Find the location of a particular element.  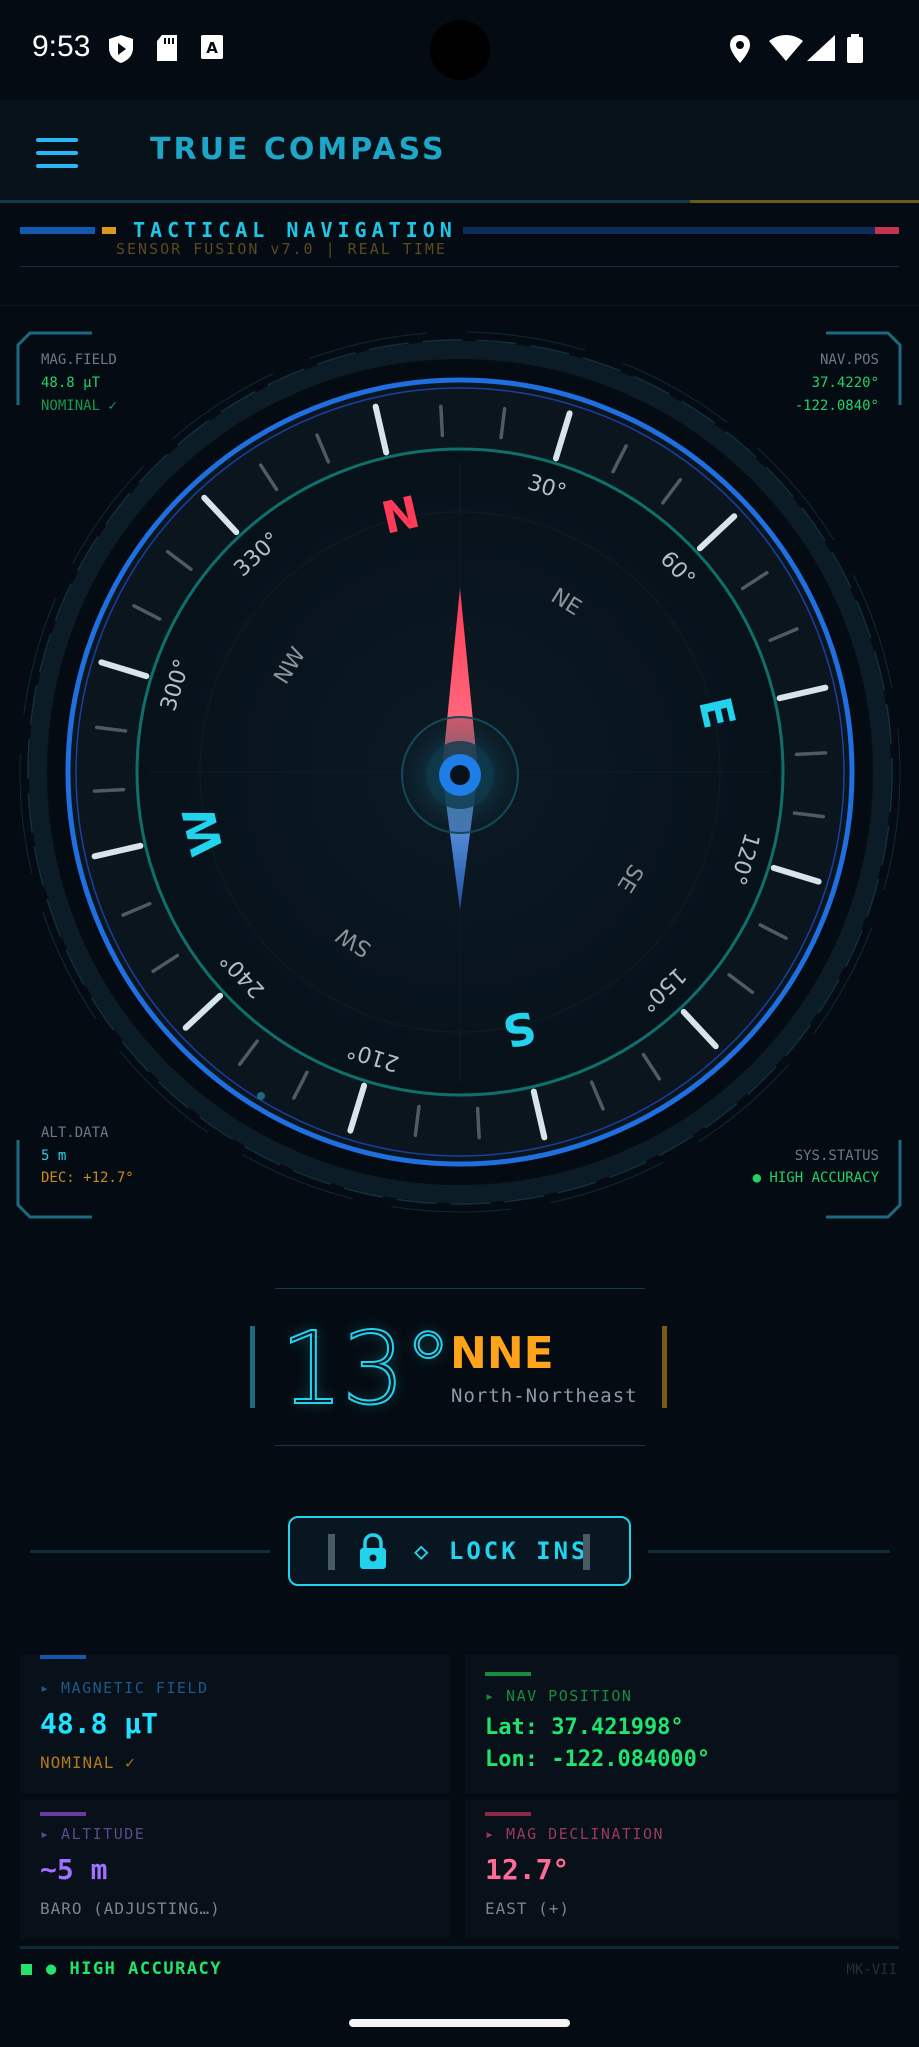

nav-pos-lat: 37.4220° is located at coordinates (845, 383).